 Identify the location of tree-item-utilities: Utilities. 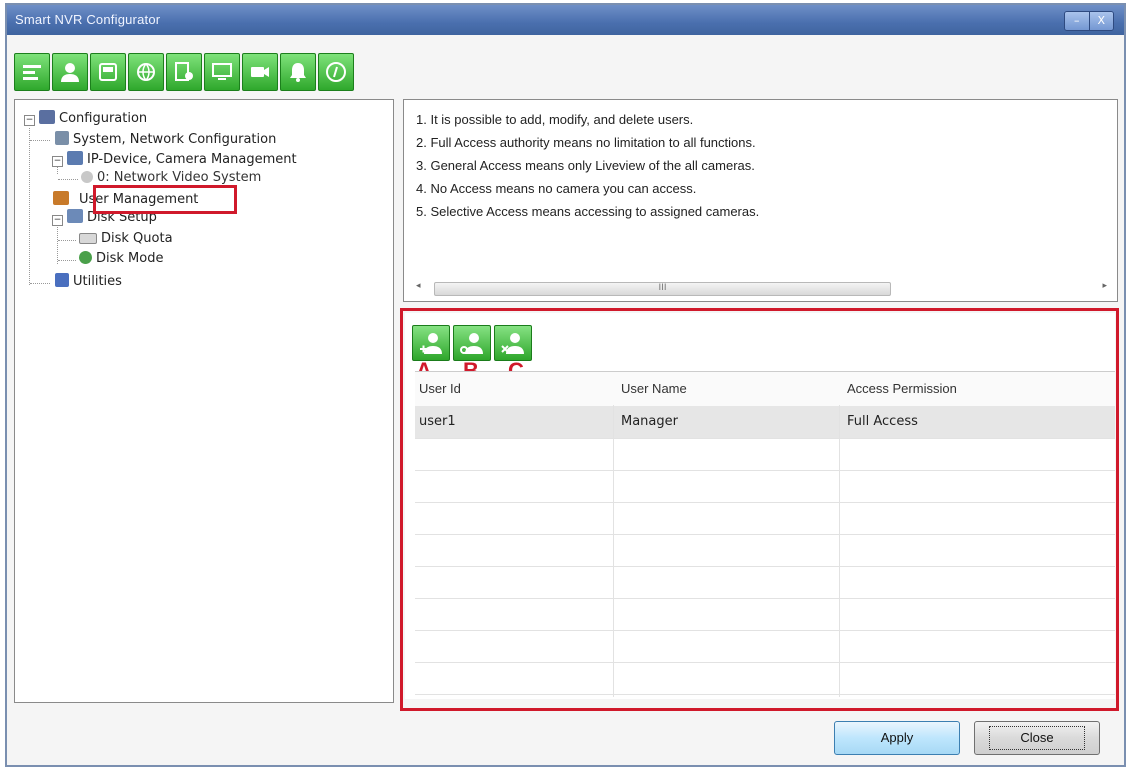
(88, 281).